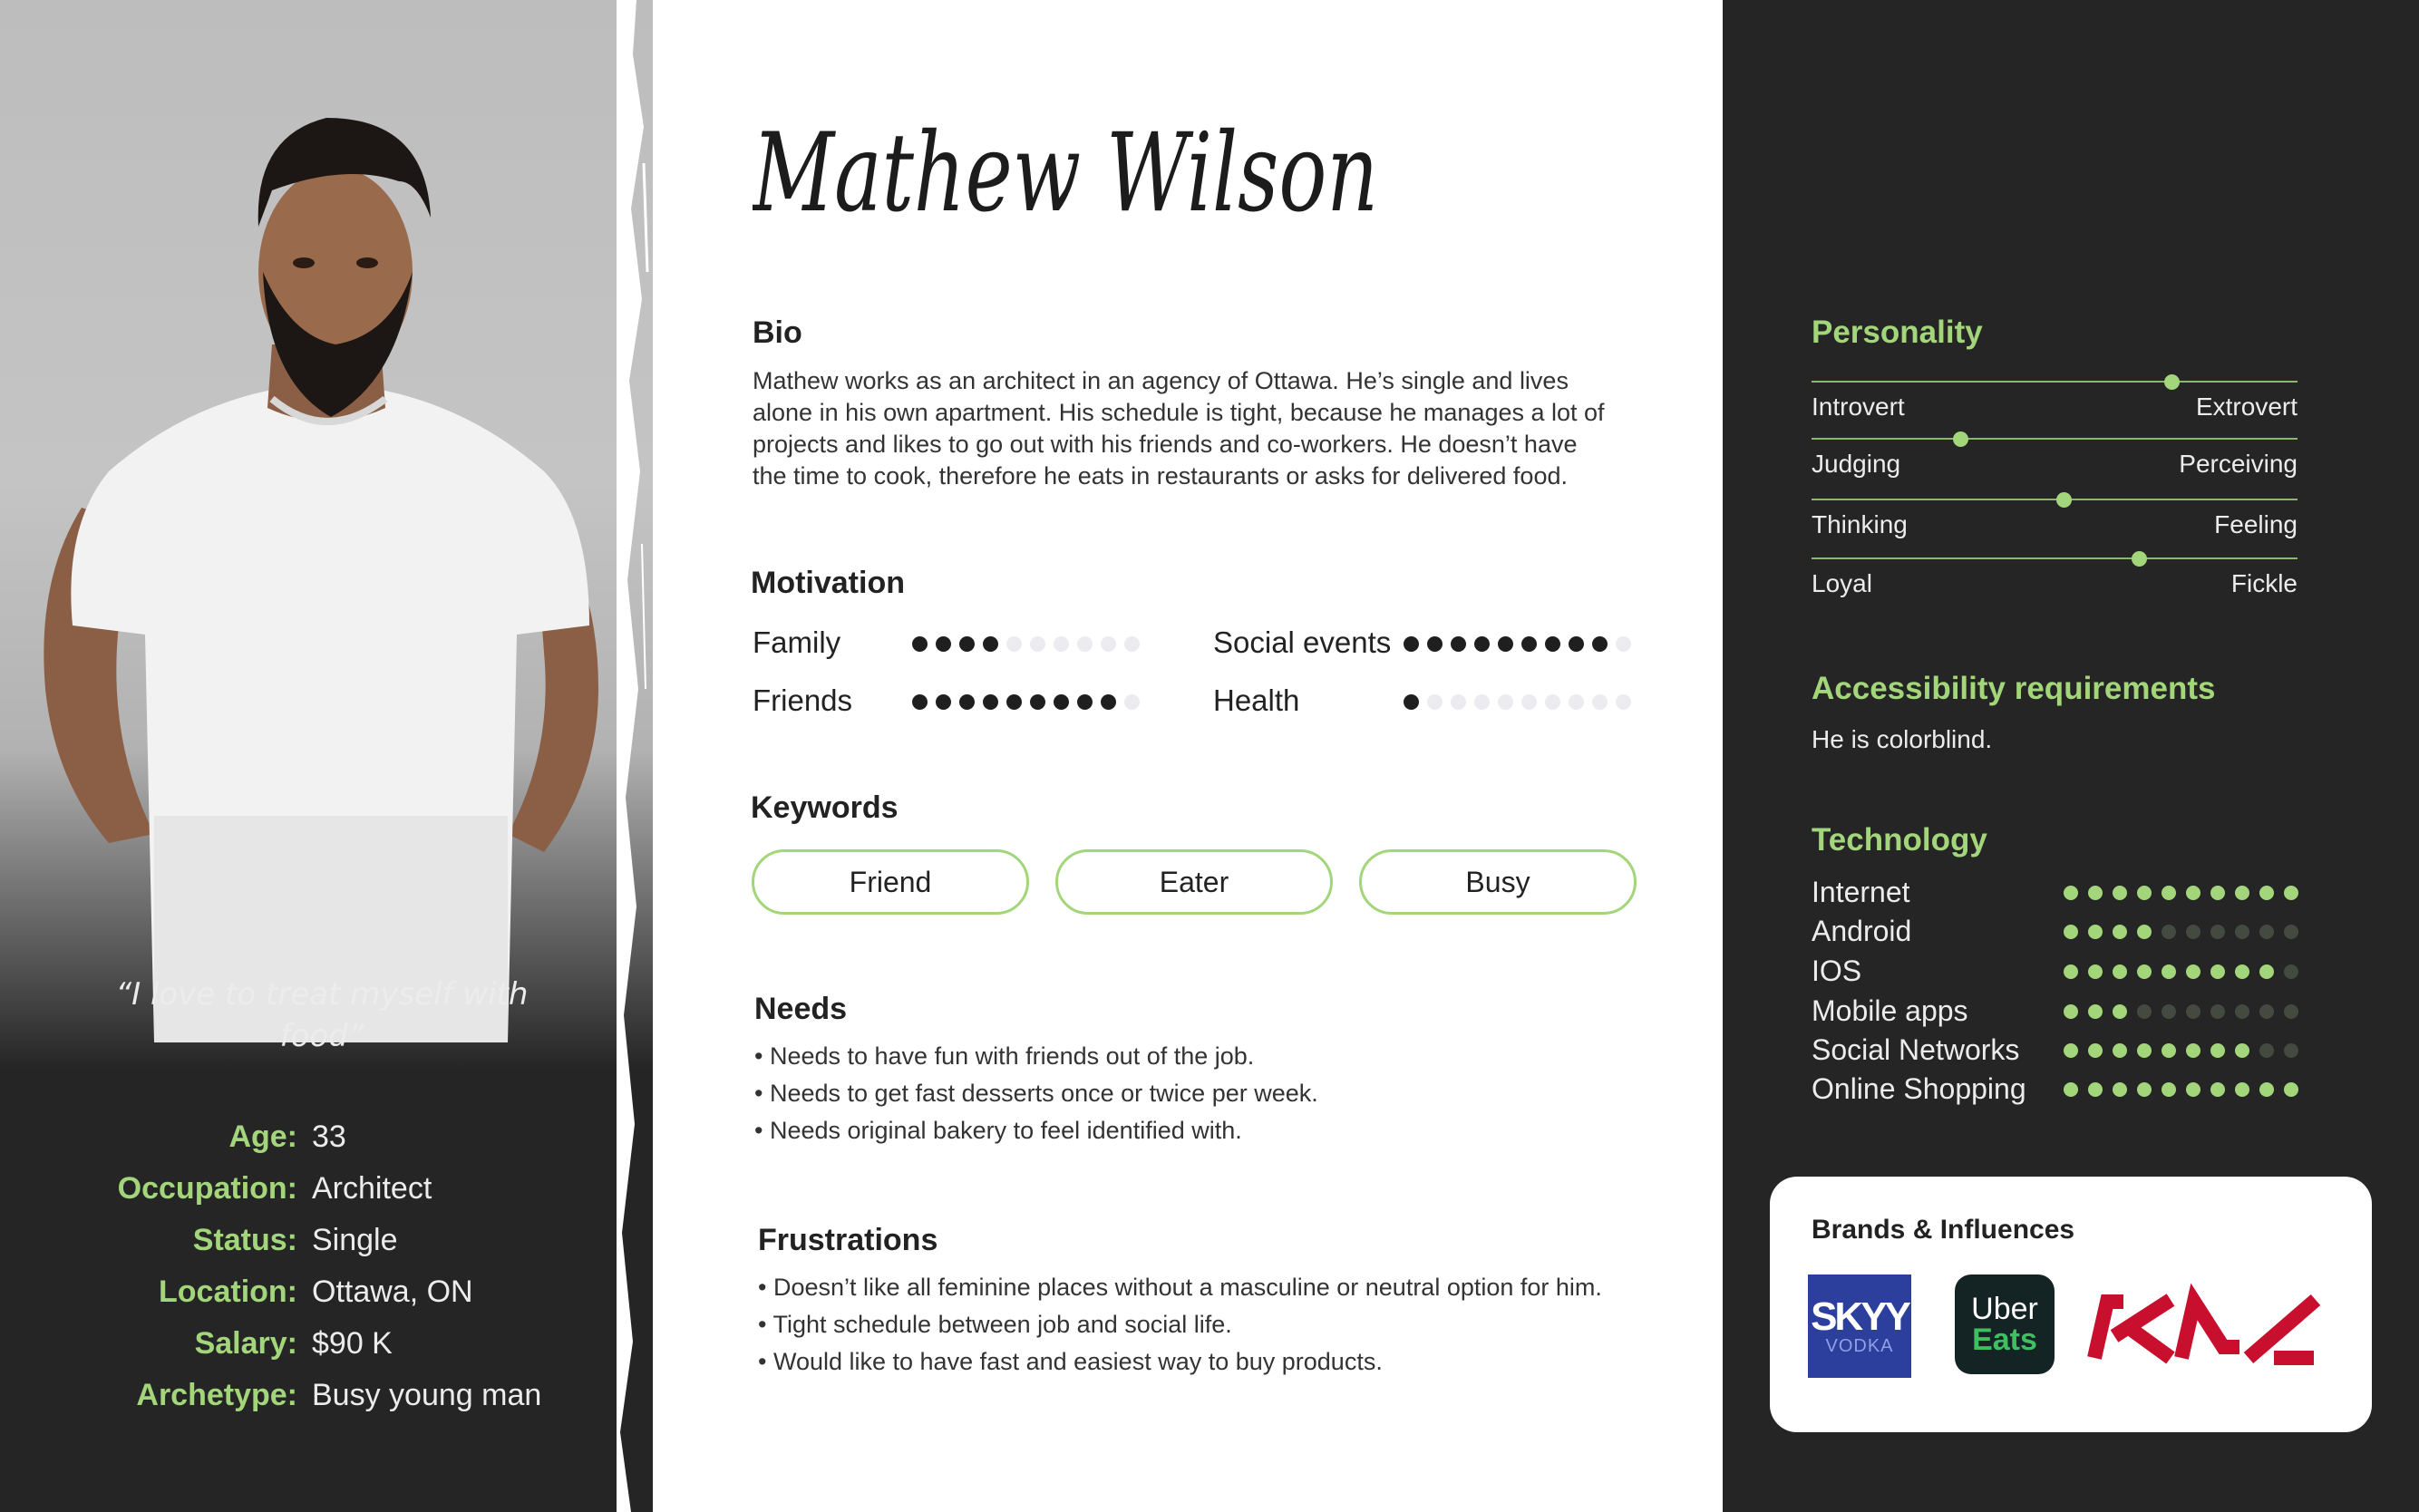  What do you see at coordinates (2055, 519) in the screenshot?
I see `personality-slider: Thinking Feeling` at bounding box center [2055, 519].